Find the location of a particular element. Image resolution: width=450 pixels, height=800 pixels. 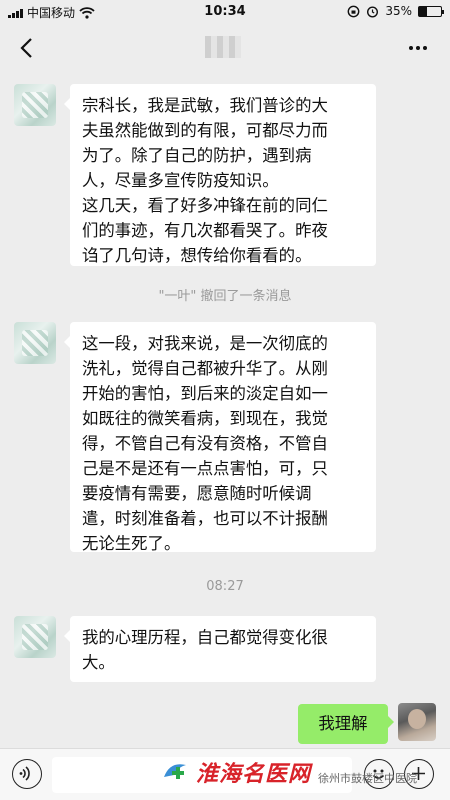

message-text: 我理解 is located at coordinates (343, 723).